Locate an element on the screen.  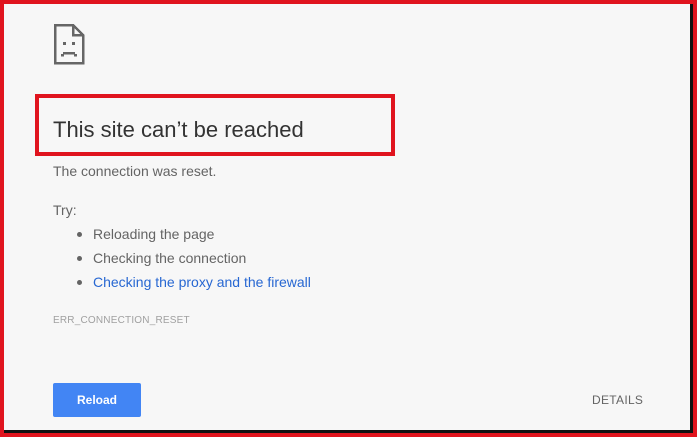
suggestion-item: Checking the proxy and the firewall is located at coordinates (194, 285).